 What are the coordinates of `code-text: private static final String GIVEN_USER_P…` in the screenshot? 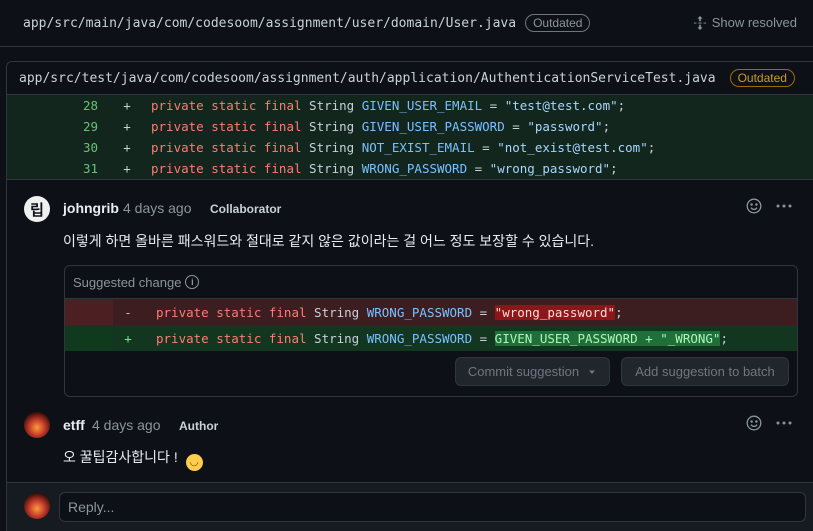 It's located at (381, 126).